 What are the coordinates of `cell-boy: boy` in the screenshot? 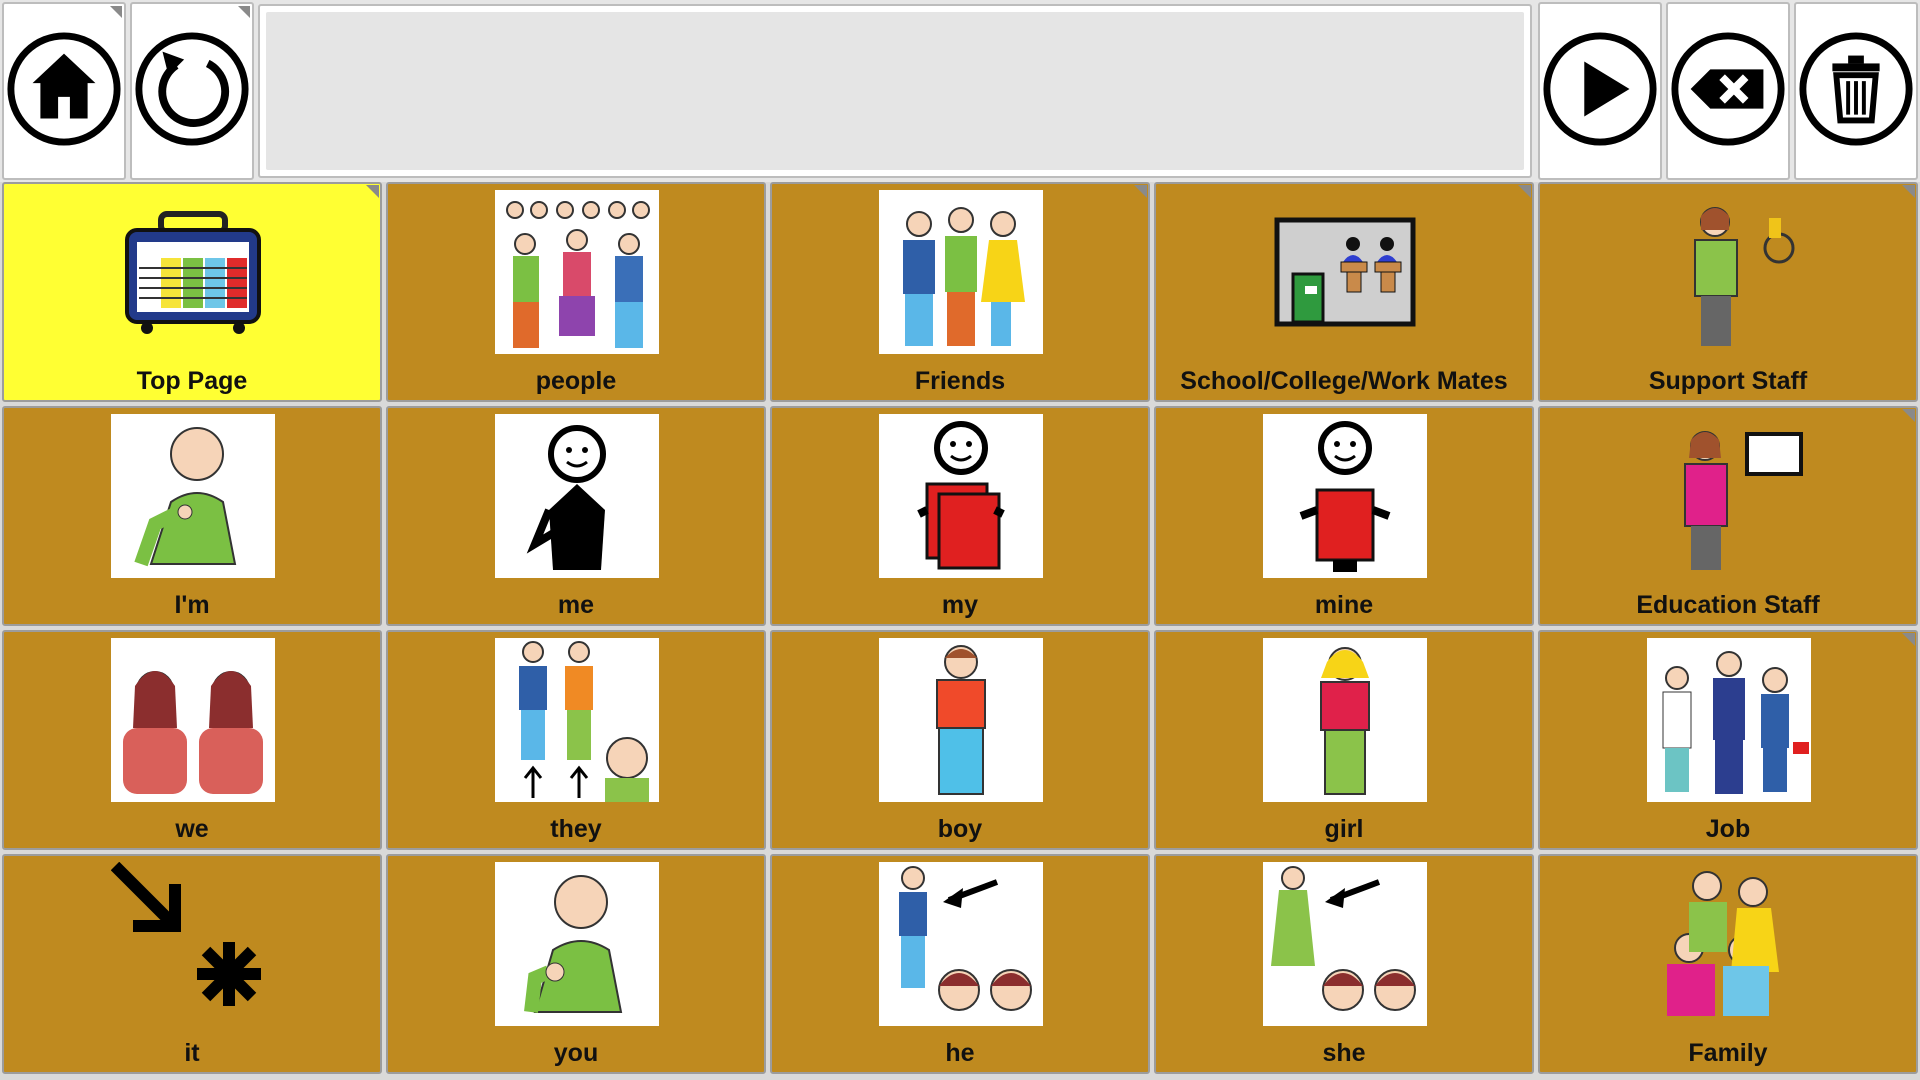 It's located at (960, 740).